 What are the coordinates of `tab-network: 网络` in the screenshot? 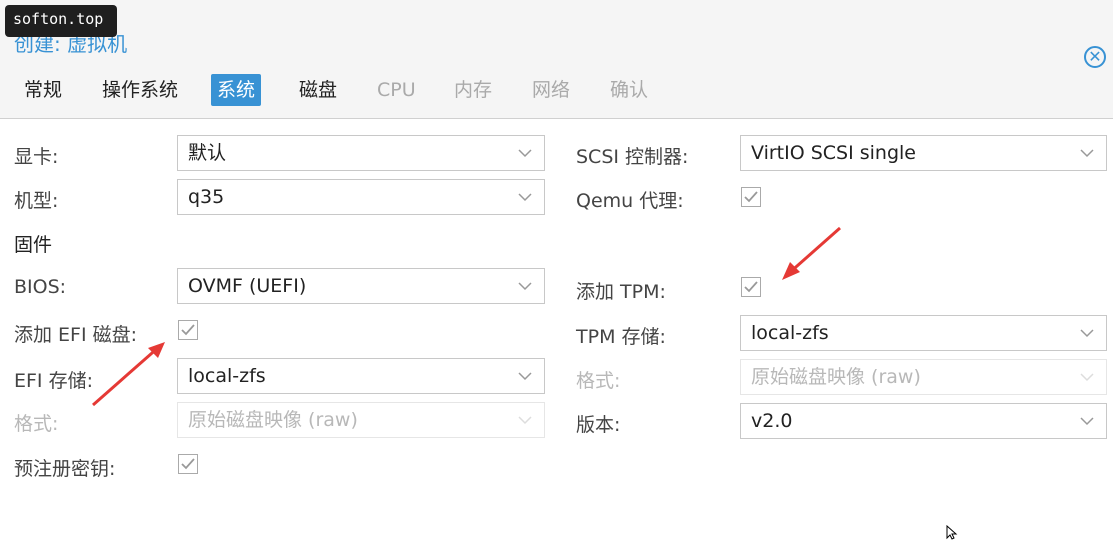 It's located at (551, 90).